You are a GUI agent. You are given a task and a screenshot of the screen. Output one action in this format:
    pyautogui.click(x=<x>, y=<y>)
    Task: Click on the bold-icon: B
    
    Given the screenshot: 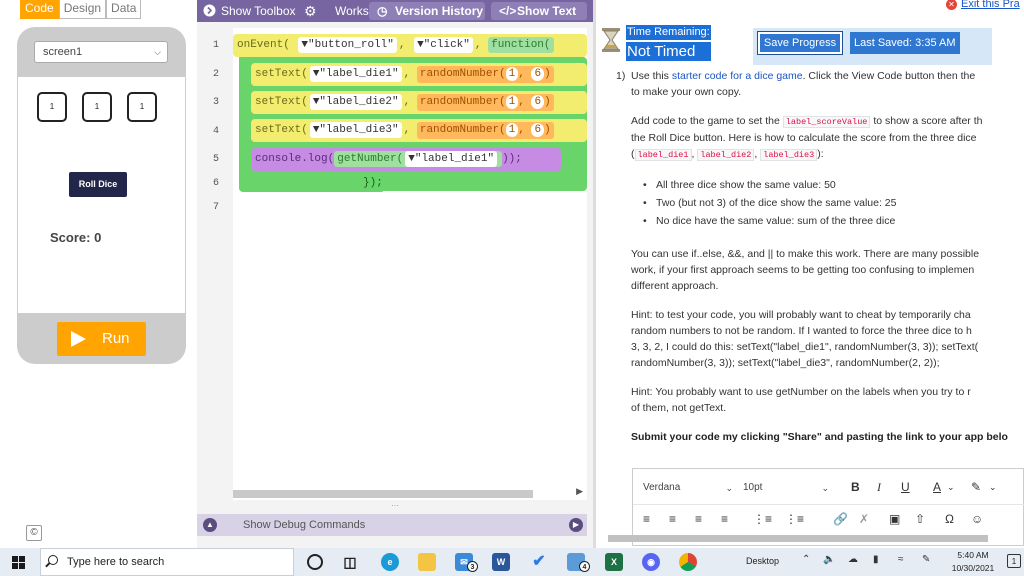 What is the action you would take?
    pyautogui.click(x=855, y=487)
    